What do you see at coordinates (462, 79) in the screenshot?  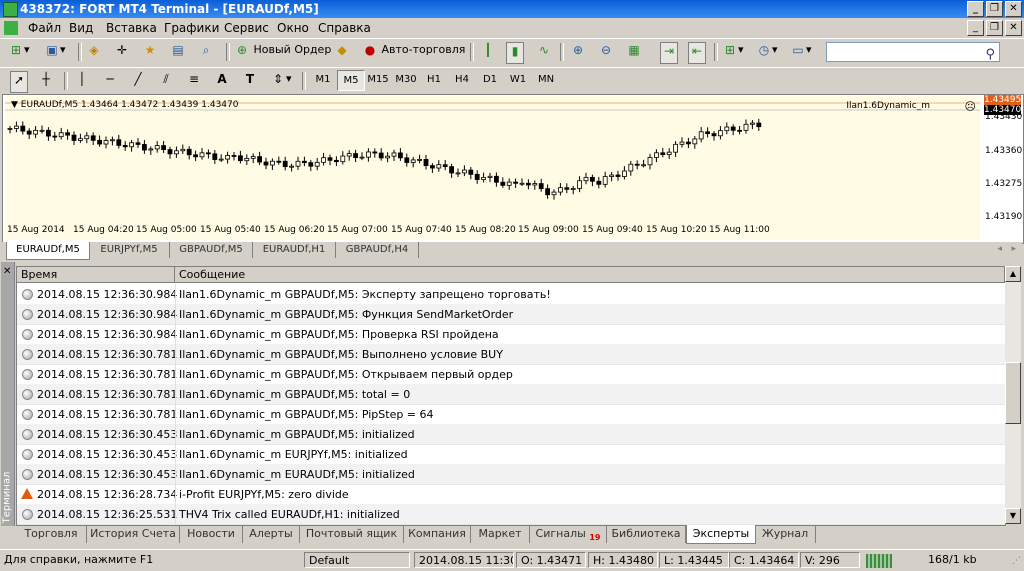 I see `timeframe-h4: H4` at bounding box center [462, 79].